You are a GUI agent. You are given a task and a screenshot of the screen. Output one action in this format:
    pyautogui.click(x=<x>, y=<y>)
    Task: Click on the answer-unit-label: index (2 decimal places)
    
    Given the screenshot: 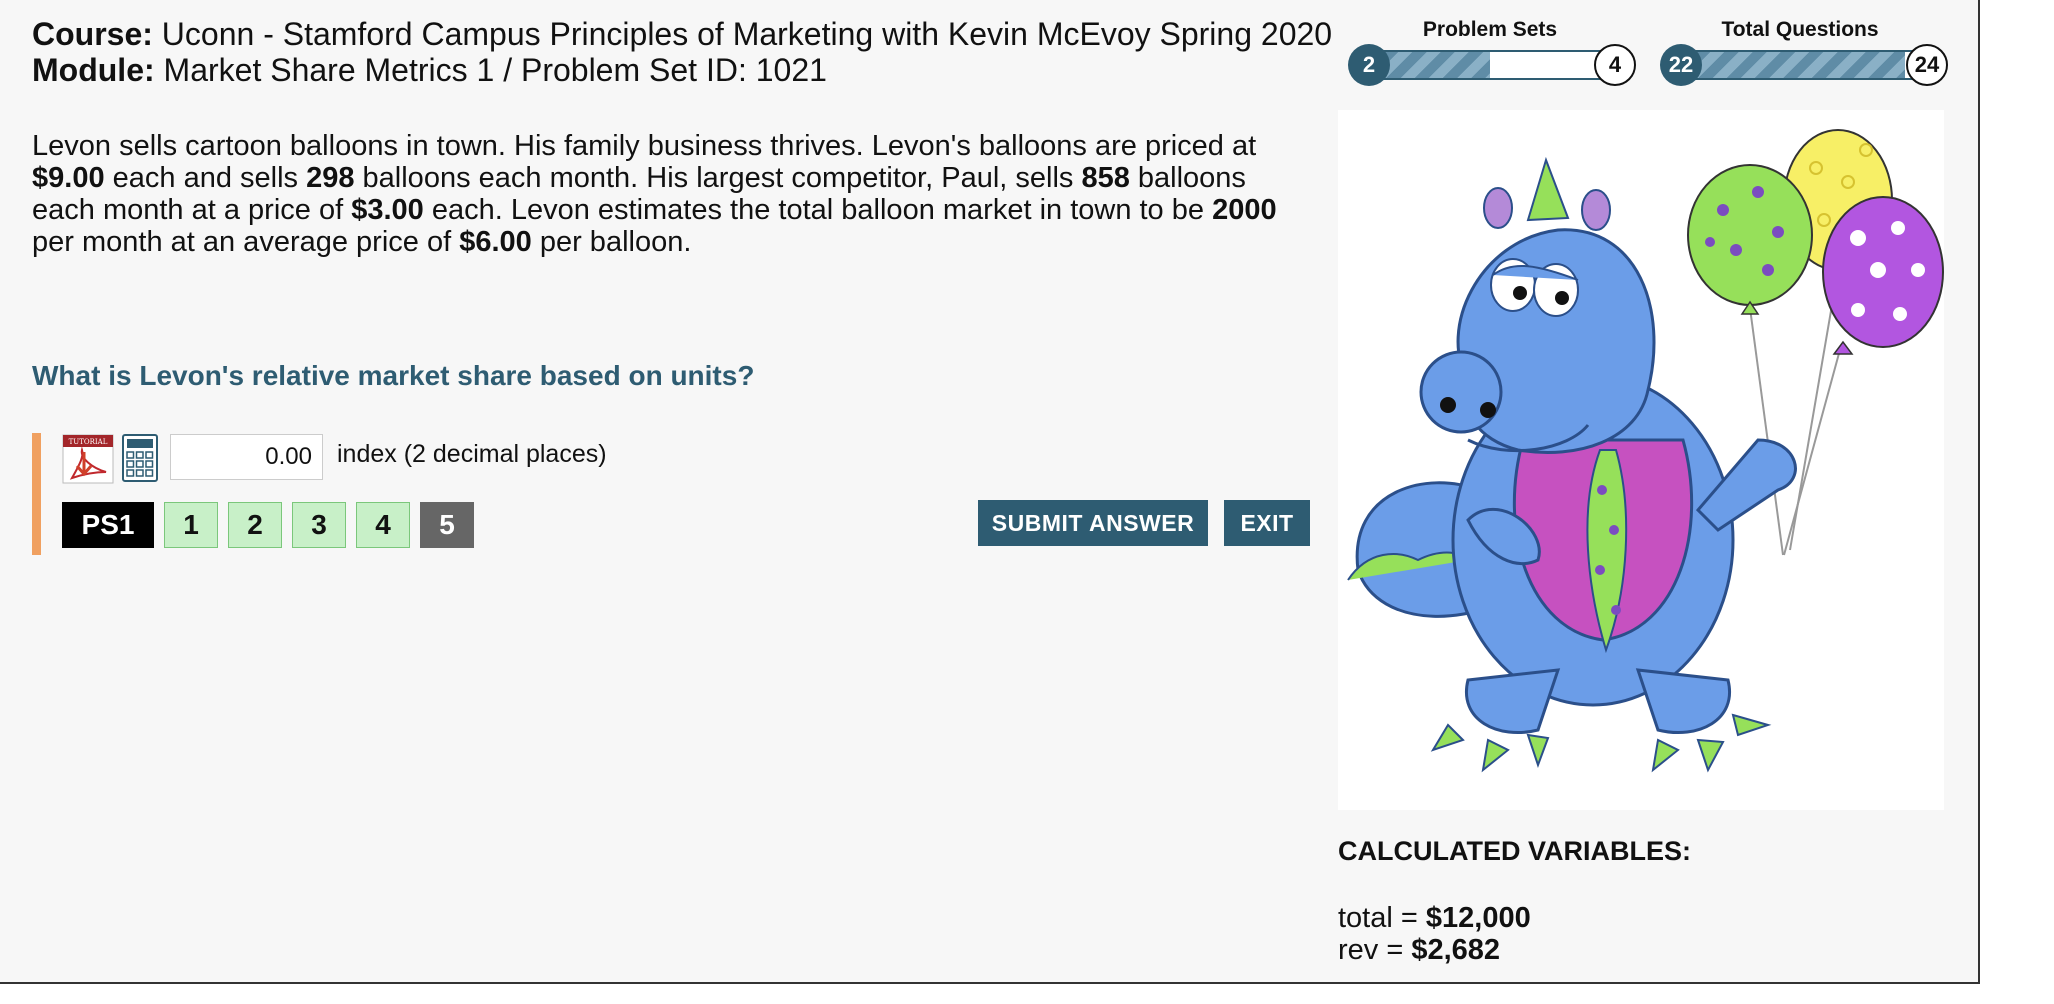 What is the action you would take?
    pyautogui.click(x=472, y=454)
    